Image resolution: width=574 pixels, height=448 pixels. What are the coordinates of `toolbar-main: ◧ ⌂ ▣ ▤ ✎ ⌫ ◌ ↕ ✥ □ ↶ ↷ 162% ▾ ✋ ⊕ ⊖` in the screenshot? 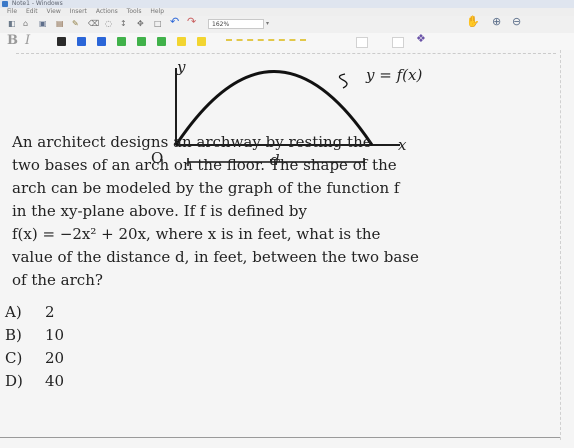 It's located at (287, 25).